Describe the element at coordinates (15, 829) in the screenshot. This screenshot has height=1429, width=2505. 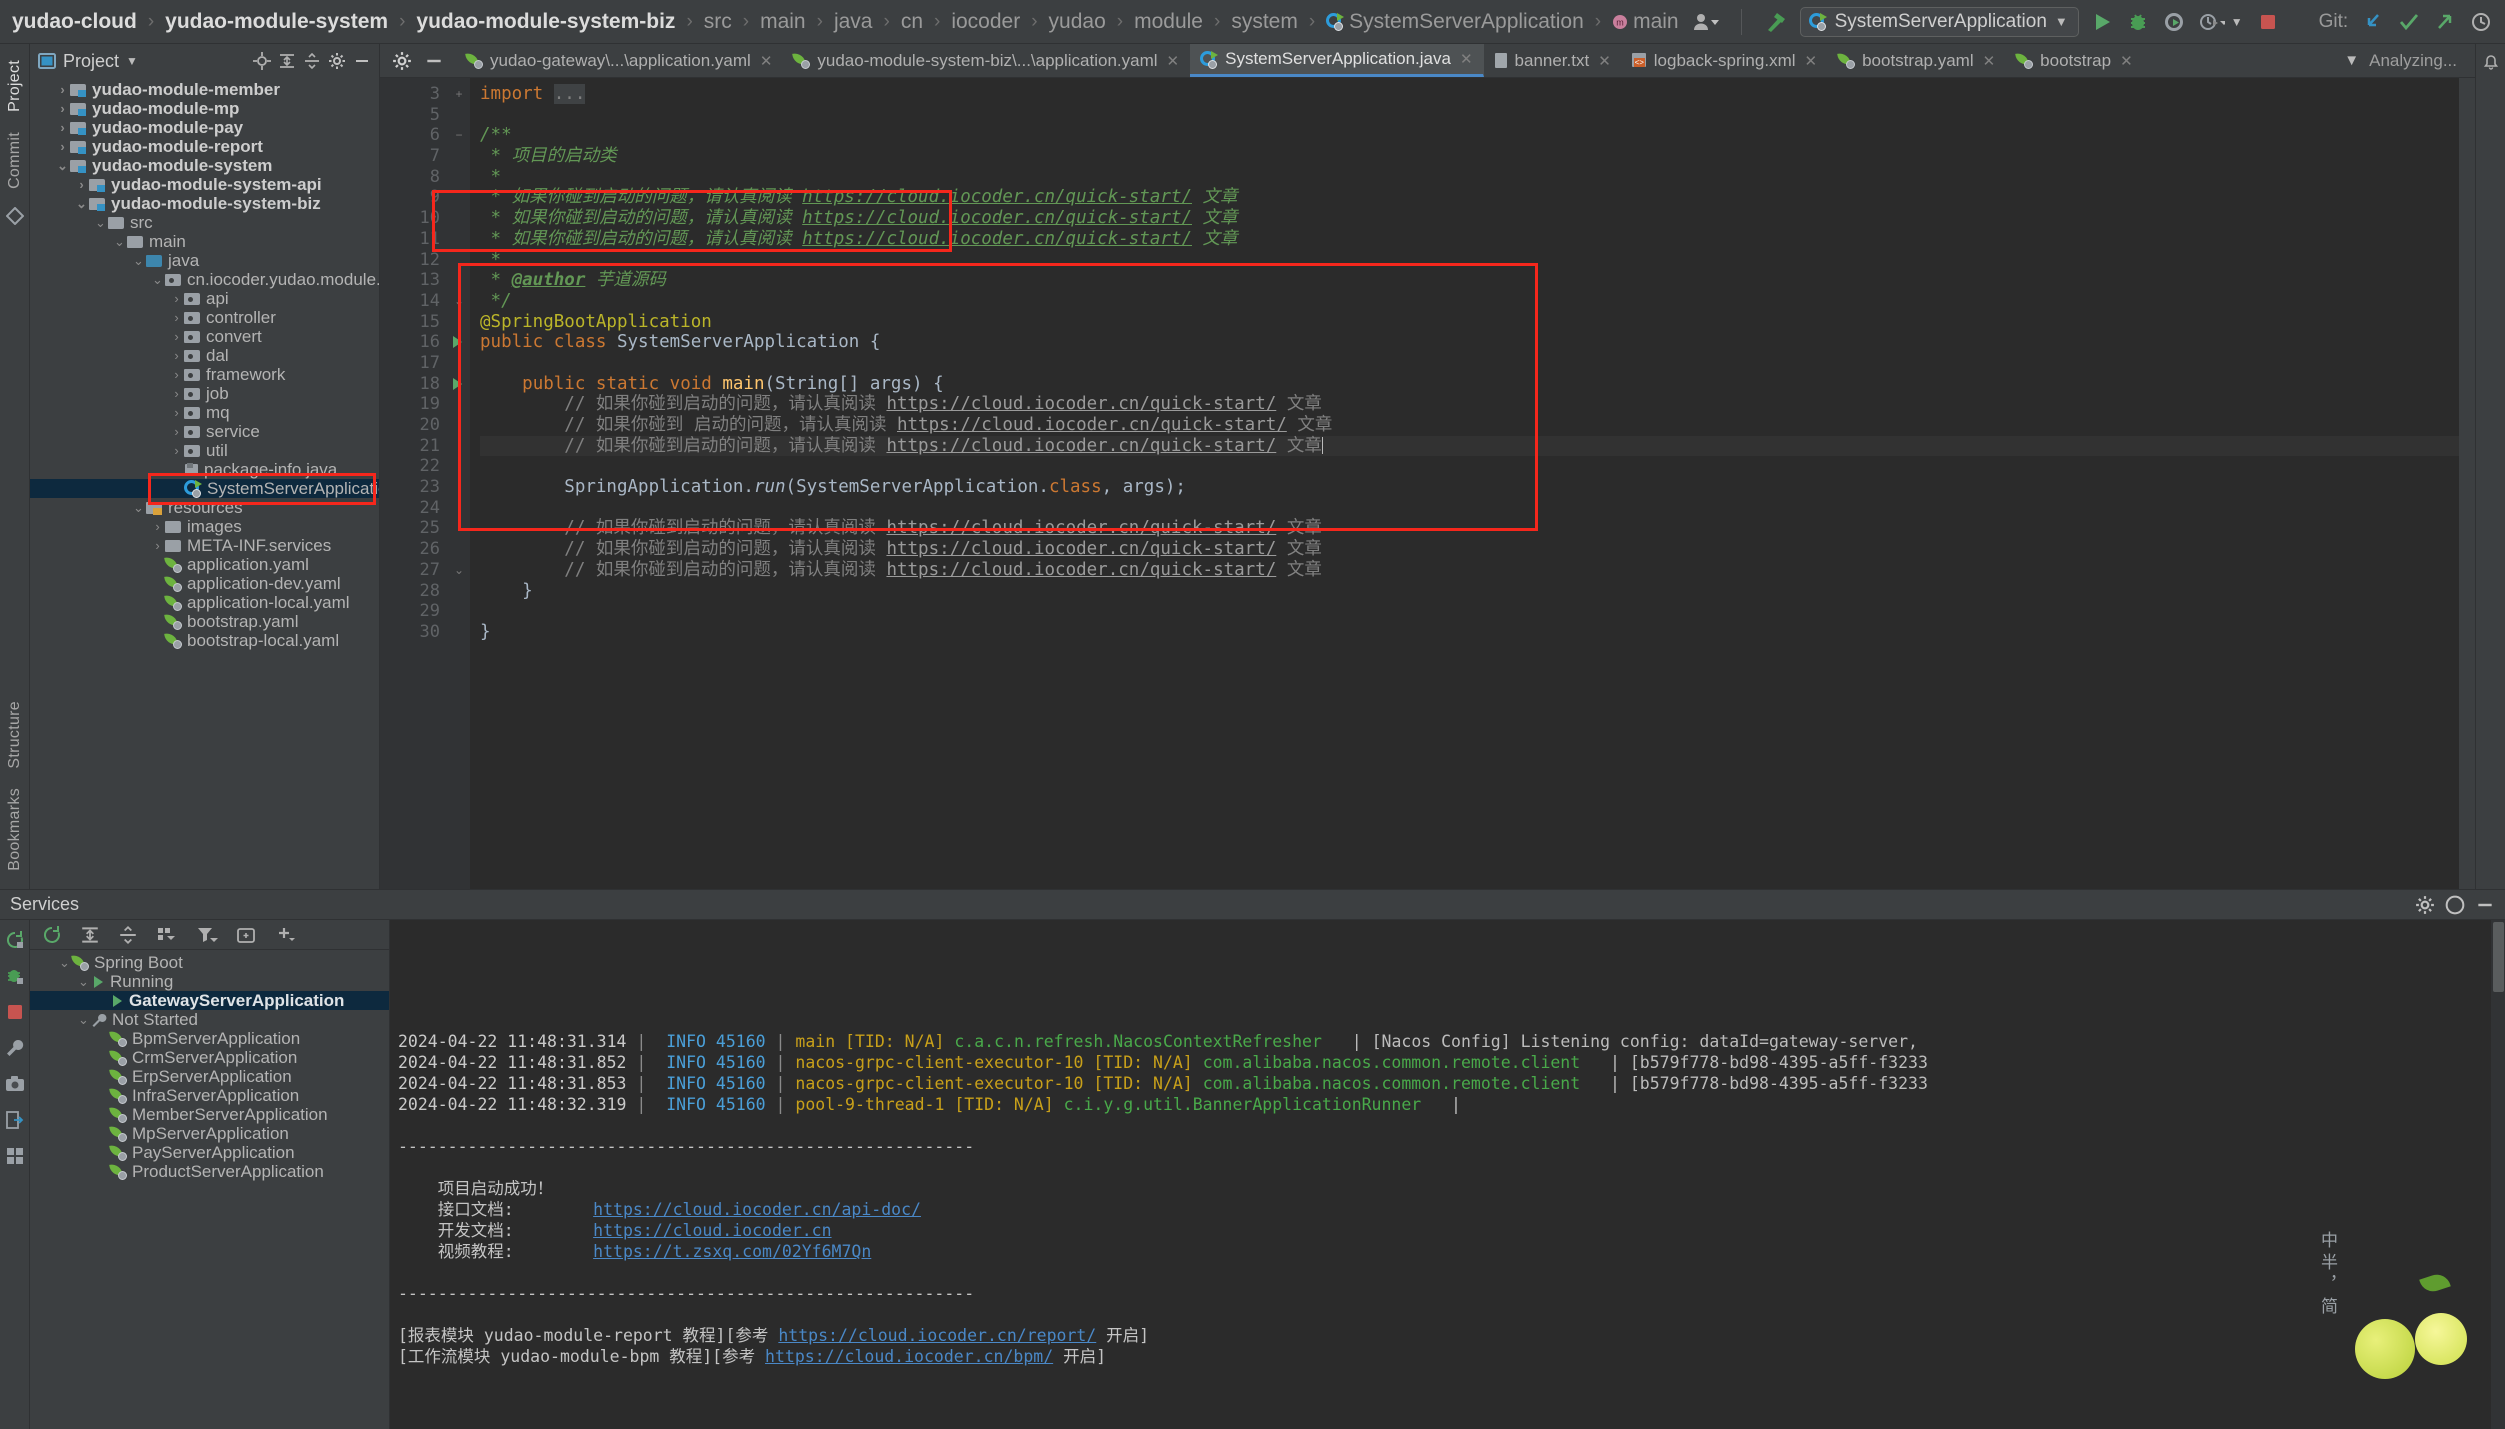
I see `tool-tab-bookmarks: Bookmarks` at that location.